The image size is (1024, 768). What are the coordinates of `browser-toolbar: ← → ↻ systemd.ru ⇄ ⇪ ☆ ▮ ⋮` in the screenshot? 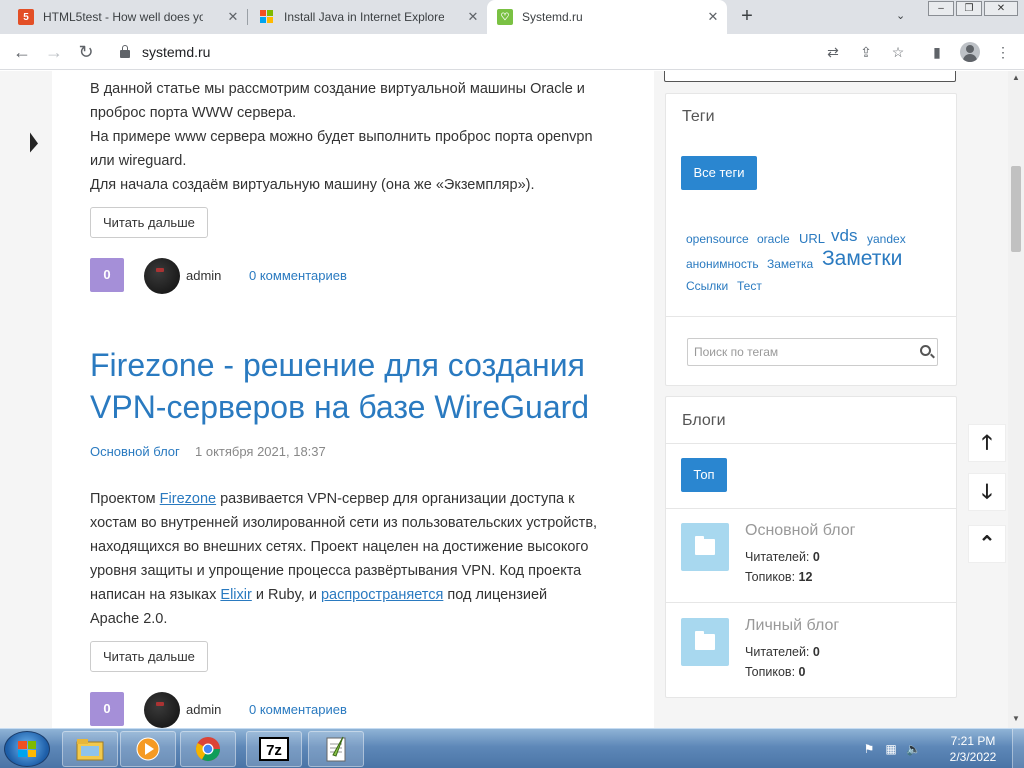 It's located at (512, 52).